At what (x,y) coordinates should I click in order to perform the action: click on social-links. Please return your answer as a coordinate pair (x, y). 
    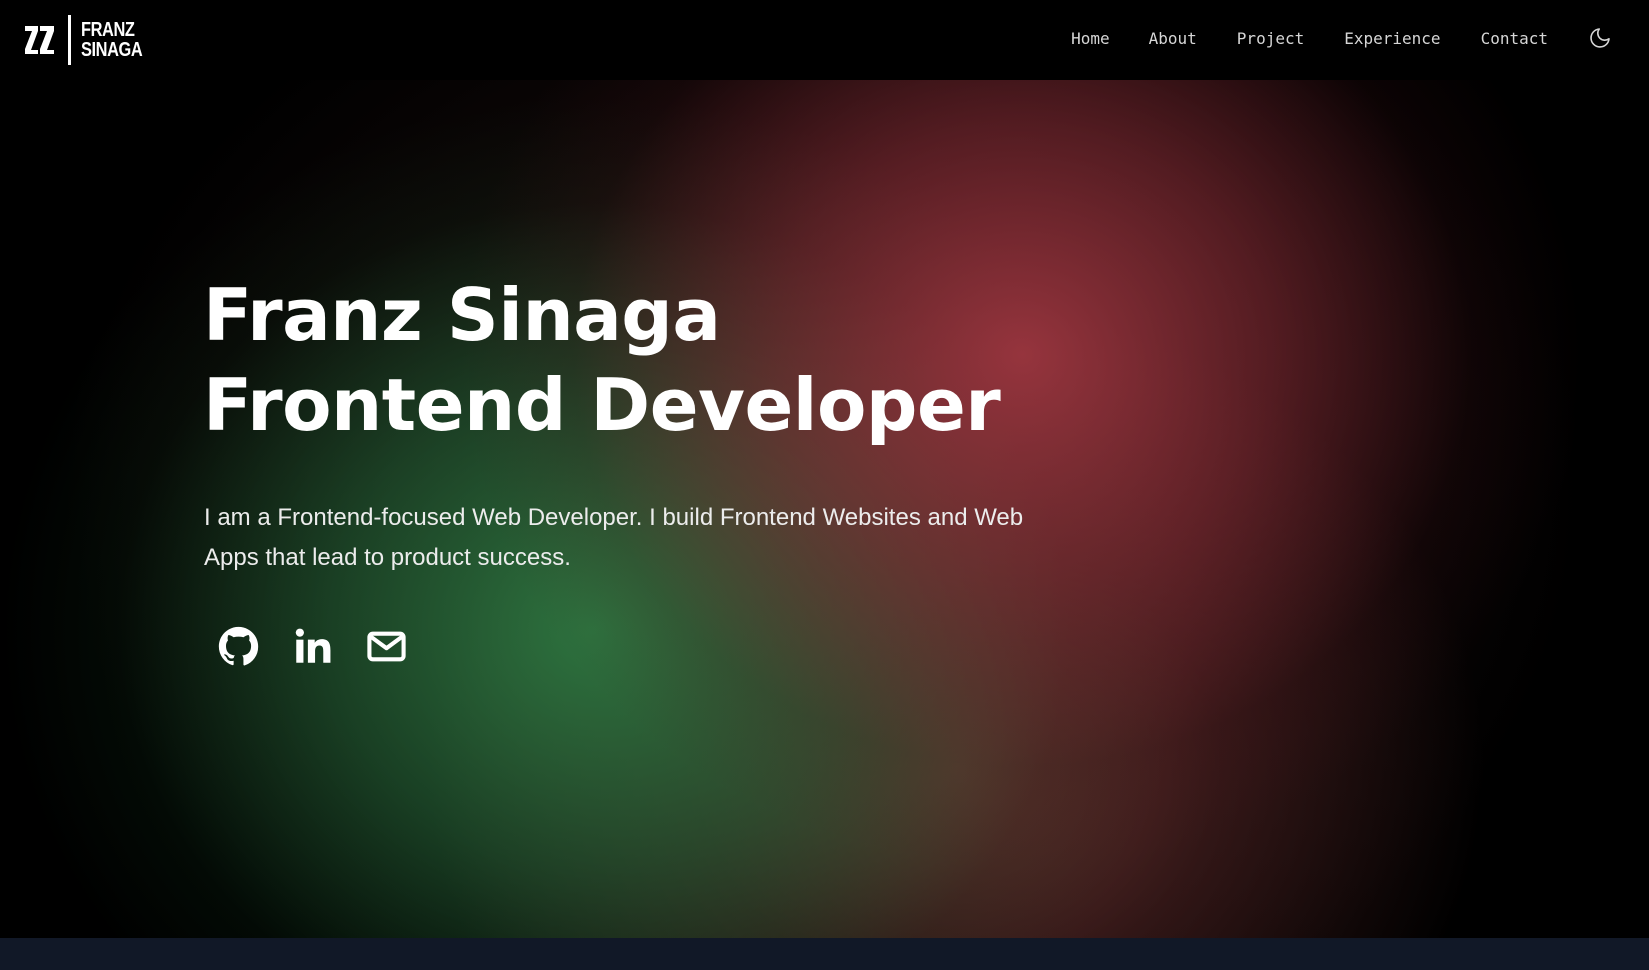
    Looking at the image, I should click on (312, 646).